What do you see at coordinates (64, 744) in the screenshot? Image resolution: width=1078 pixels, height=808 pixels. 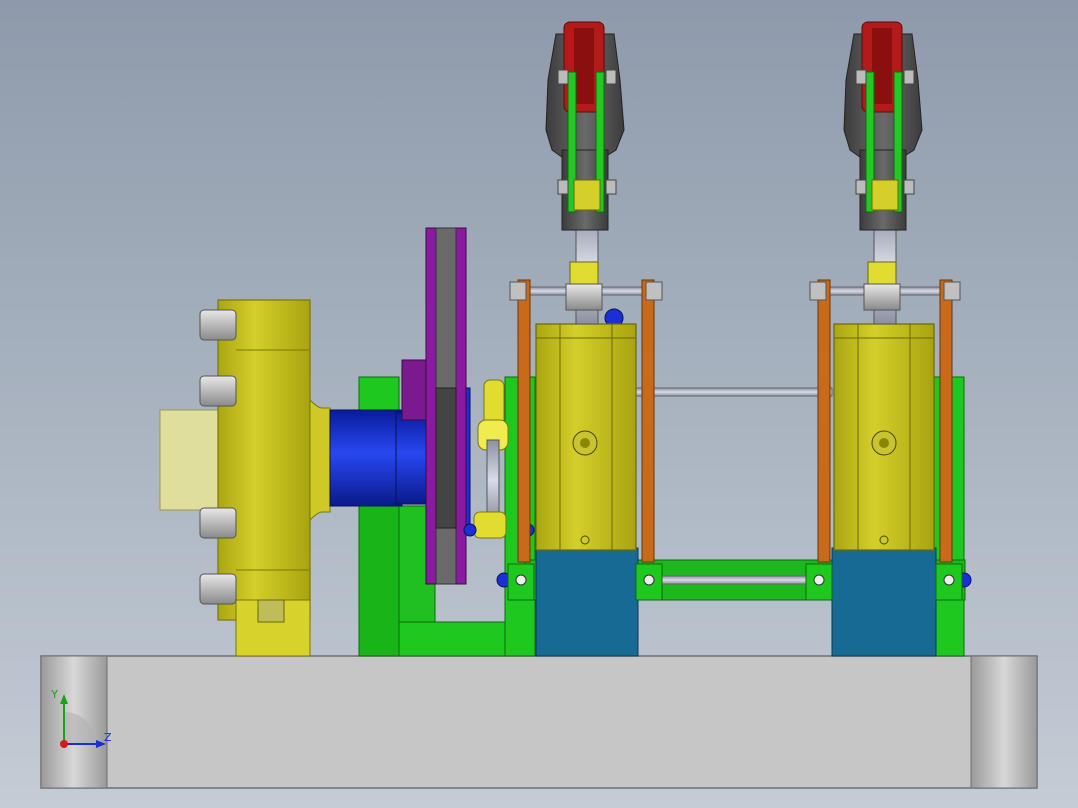 I see `triad-x-axis` at bounding box center [64, 744].